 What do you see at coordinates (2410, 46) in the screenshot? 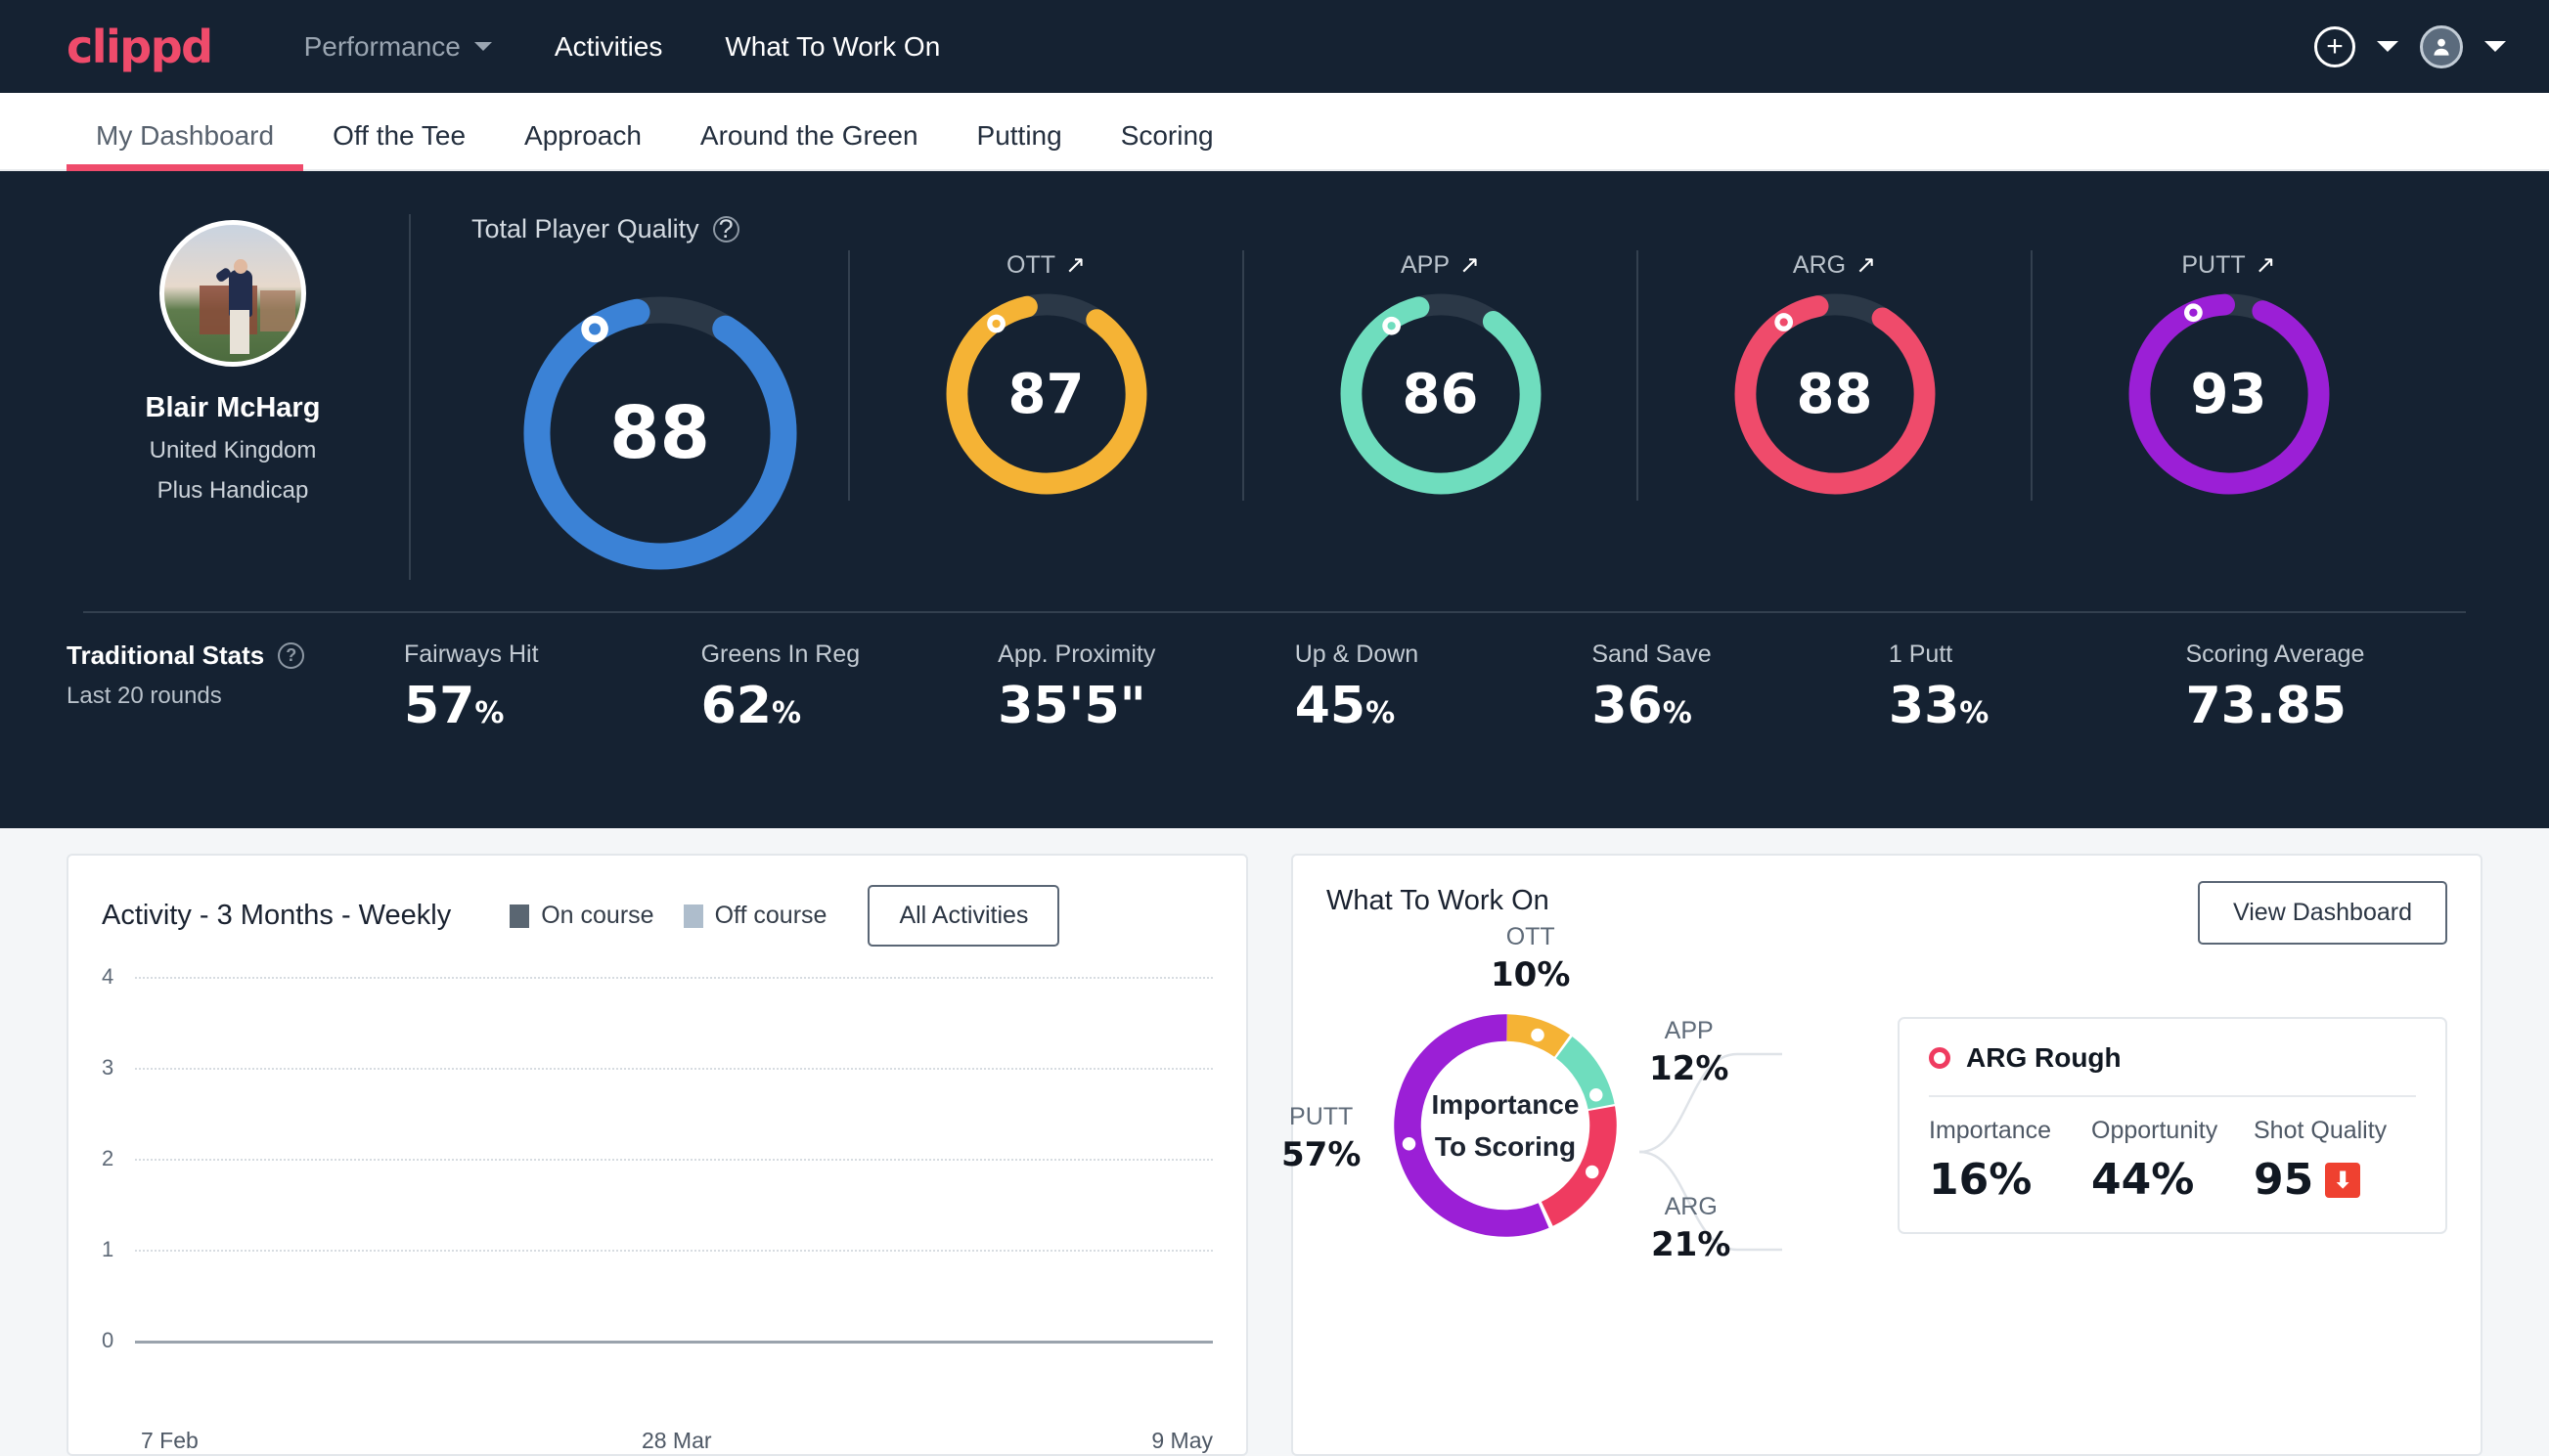
I see `nav-right-actions: +` at bounding box center [2410, 46].